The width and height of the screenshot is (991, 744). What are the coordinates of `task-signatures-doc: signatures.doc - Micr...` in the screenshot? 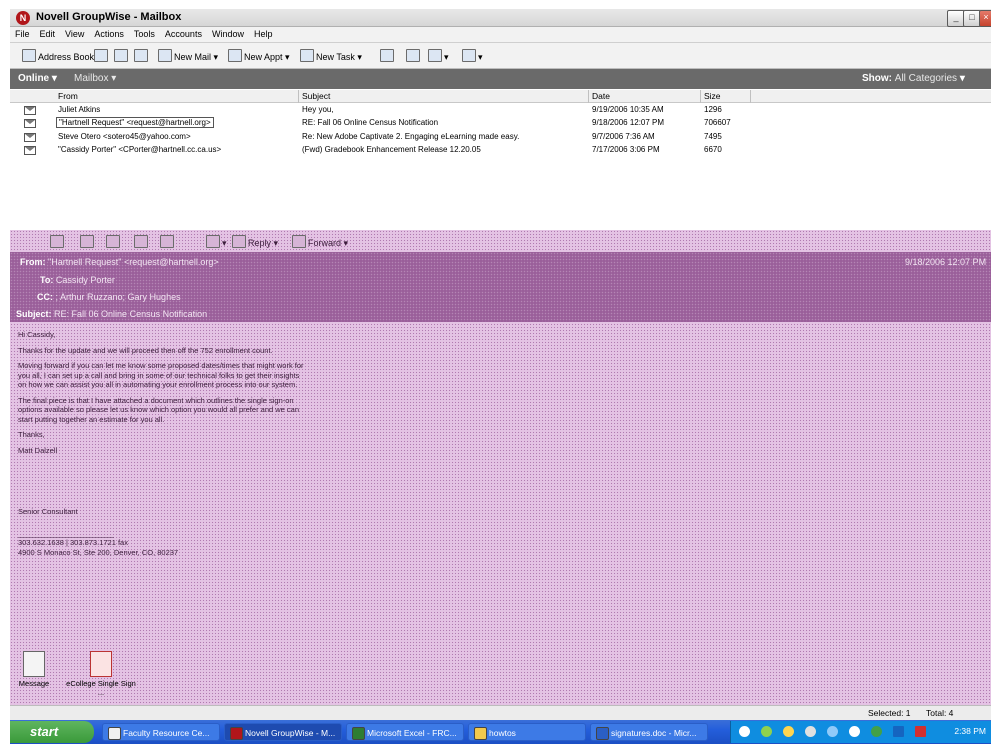 It's located at (649, 732).